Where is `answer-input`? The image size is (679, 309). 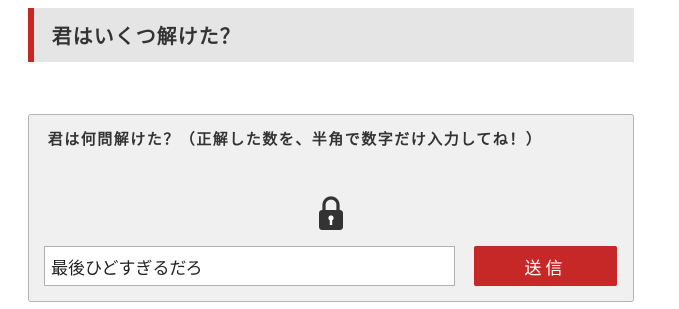
answer-input is located at coordinates (249, 266).